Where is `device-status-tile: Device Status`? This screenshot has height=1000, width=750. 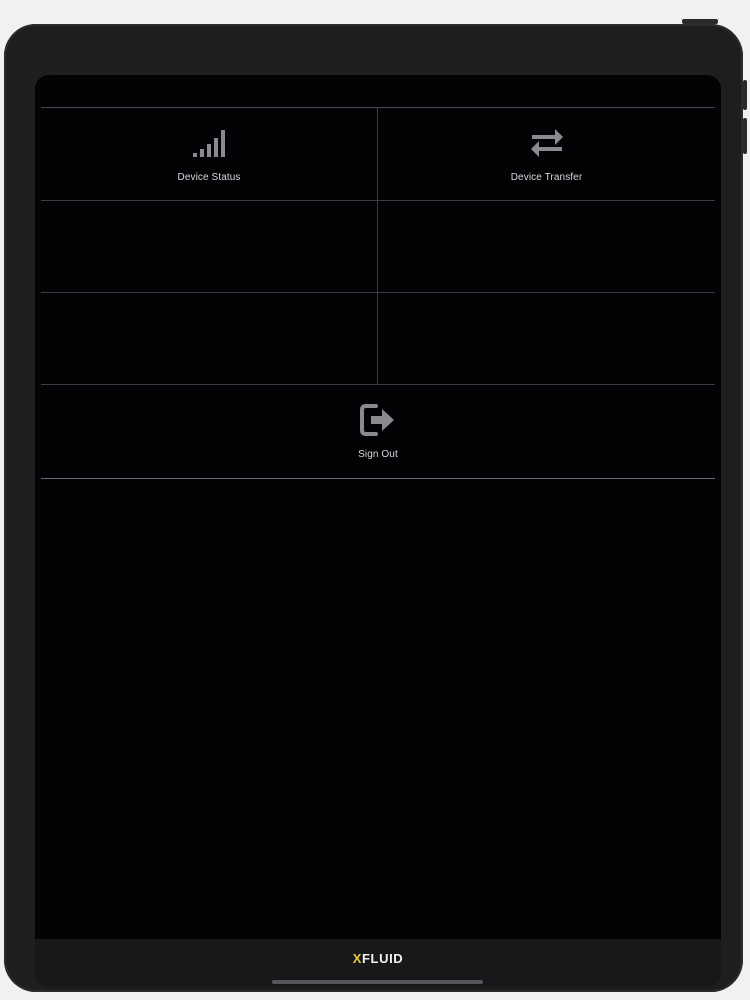 device-status-tile: Device Status is located at coordinates (209, 154).